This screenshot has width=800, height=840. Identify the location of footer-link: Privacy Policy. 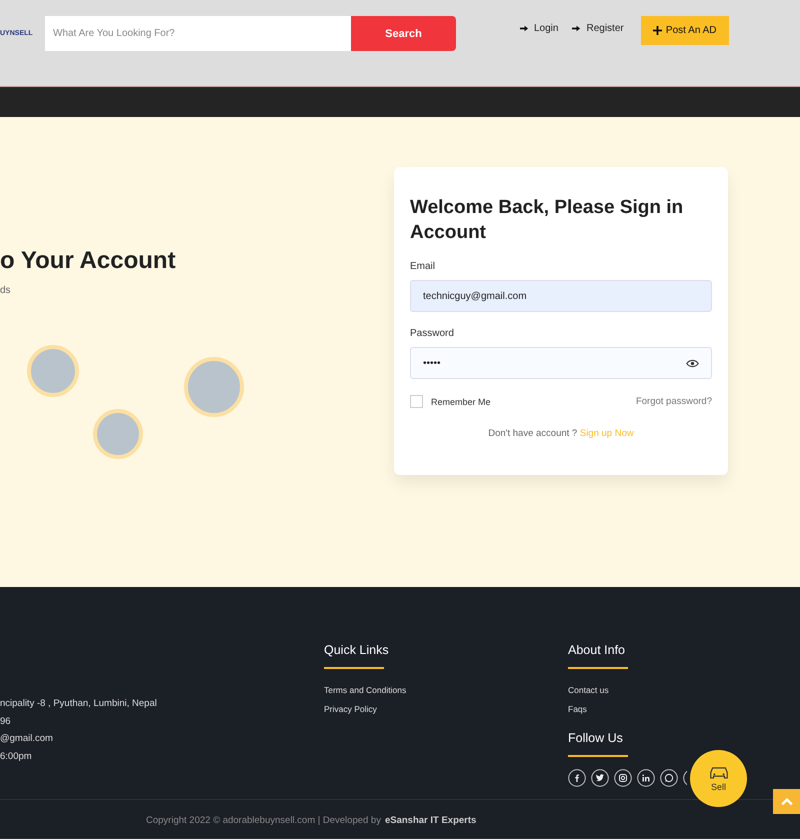
(446, 709).